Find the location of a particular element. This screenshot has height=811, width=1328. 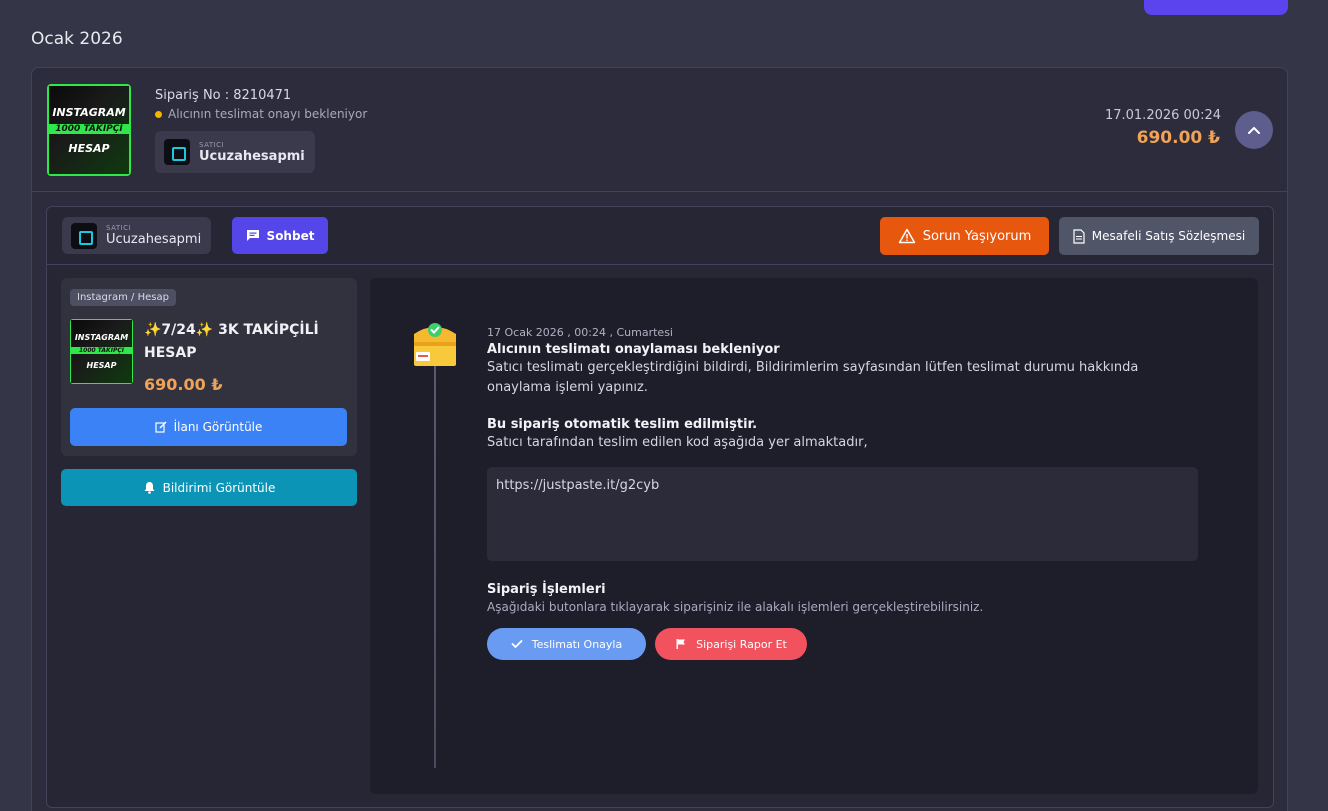

timeline-title: Alıcının teslimatı onaylaması bekleniyor is located at coordinates (633, 349).